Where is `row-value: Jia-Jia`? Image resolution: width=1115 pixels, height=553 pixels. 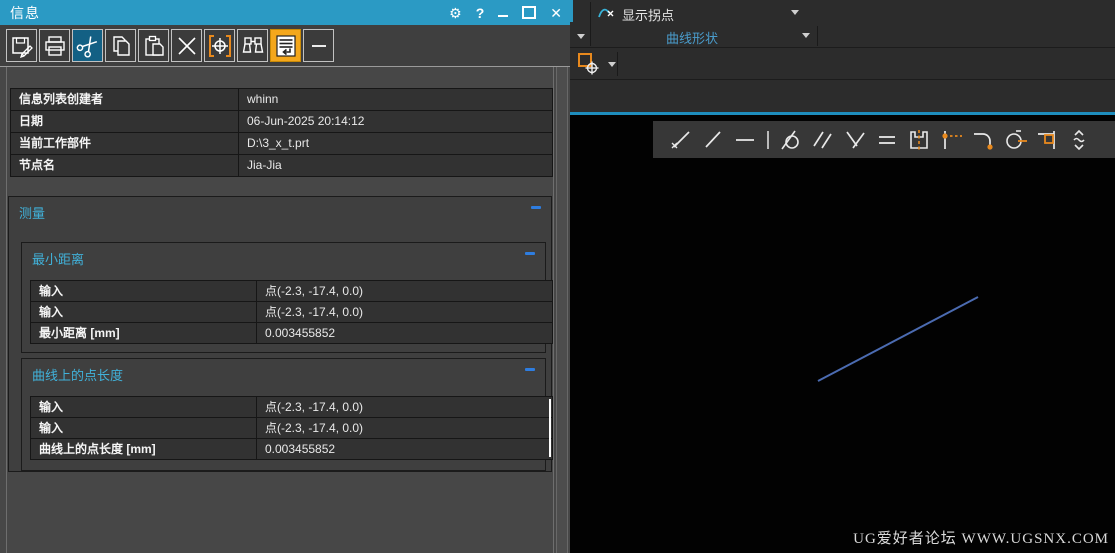 row-value: Jia-Jia is located at coordinates (395, 165).